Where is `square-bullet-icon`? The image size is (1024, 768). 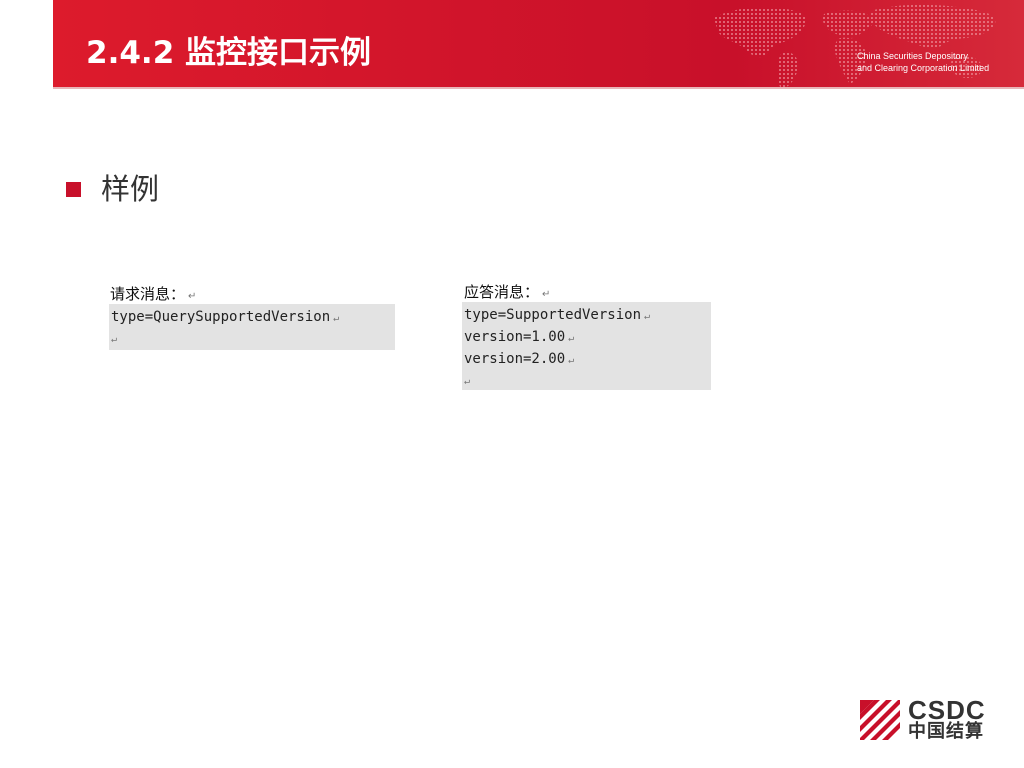
square-bullet-icon is located at coordinates (73, 189).